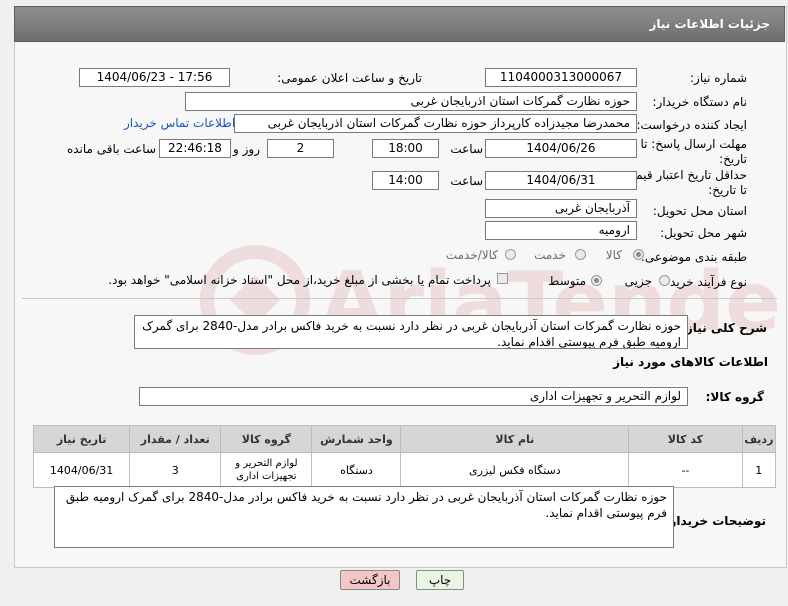 The image size is (788, 606). What do you see at coordinates (685, 439) in the screenshot?
I see `col-header-item-code: کد کالا` at bounding box center [685, 439].